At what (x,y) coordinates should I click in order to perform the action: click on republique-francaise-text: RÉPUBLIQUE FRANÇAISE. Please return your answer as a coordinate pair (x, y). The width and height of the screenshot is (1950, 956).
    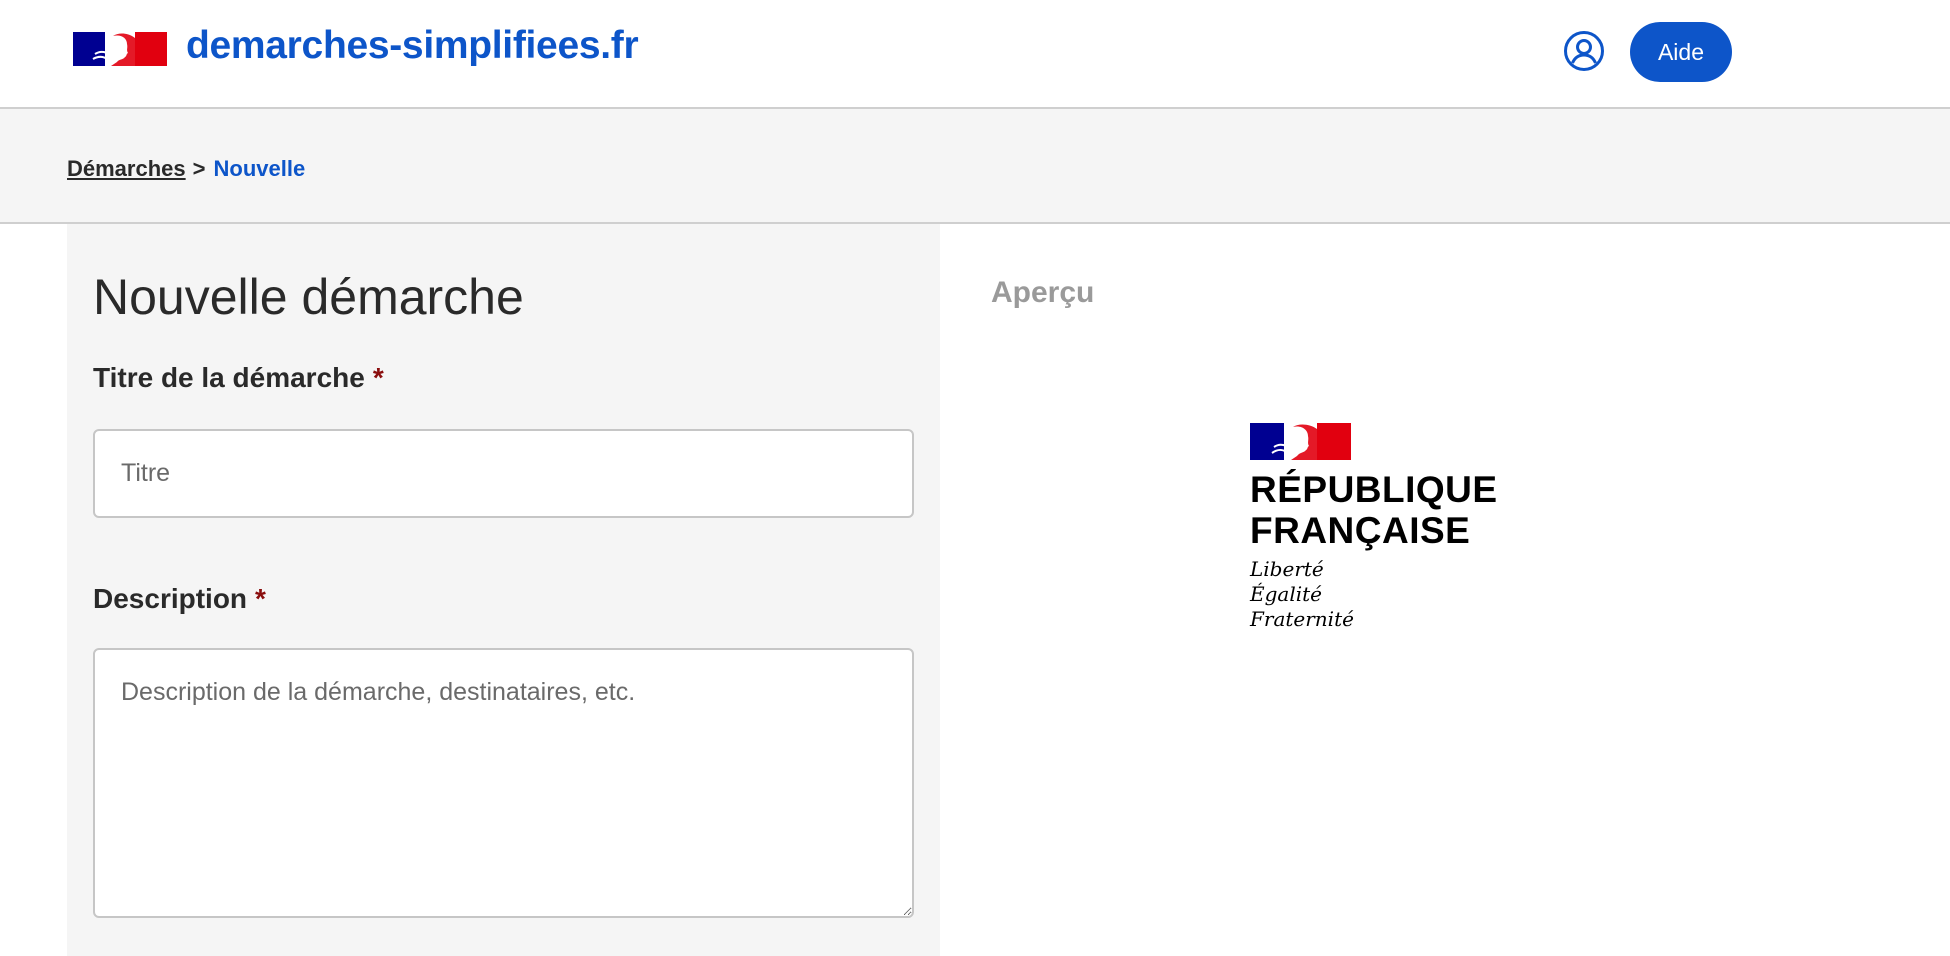
    Looking at the image, I should click on (1374, 510).